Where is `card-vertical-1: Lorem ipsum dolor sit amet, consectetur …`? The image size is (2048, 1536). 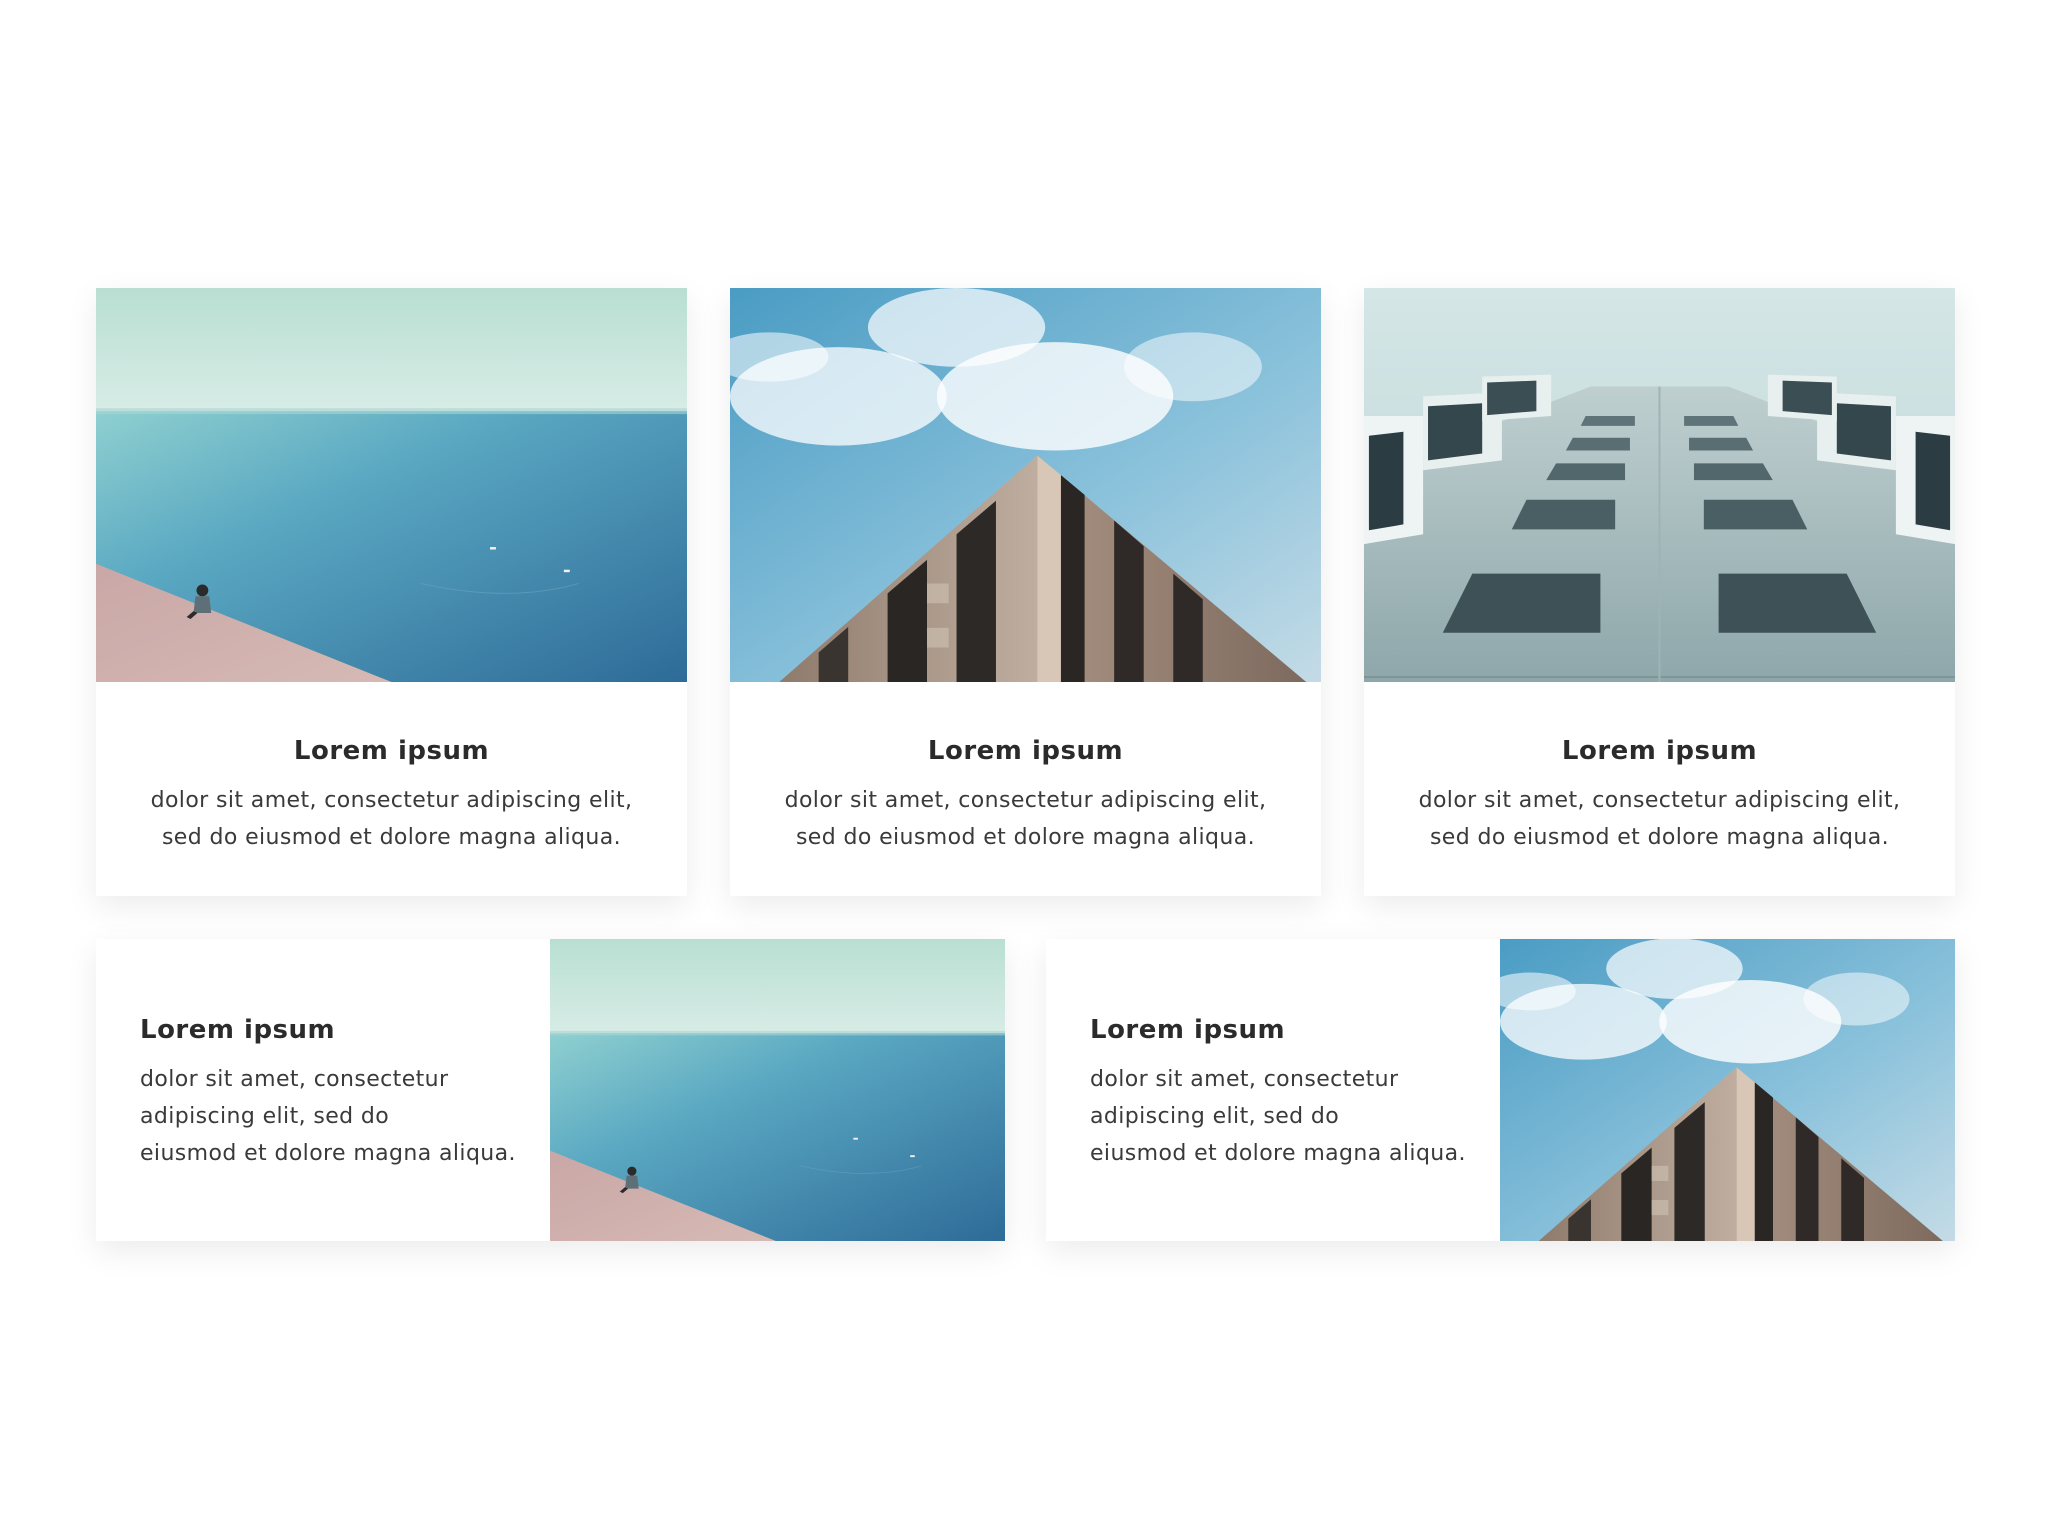 card-vertical-1: Lorem ipsum dolor sit amet, consectetur … is located at coordinates (391, 592).